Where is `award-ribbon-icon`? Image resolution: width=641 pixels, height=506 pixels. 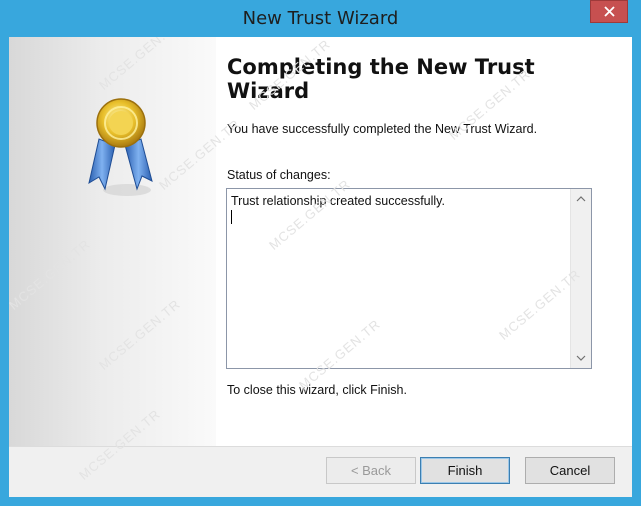 award-ribbon-icon is located at coordinates (120, 147).